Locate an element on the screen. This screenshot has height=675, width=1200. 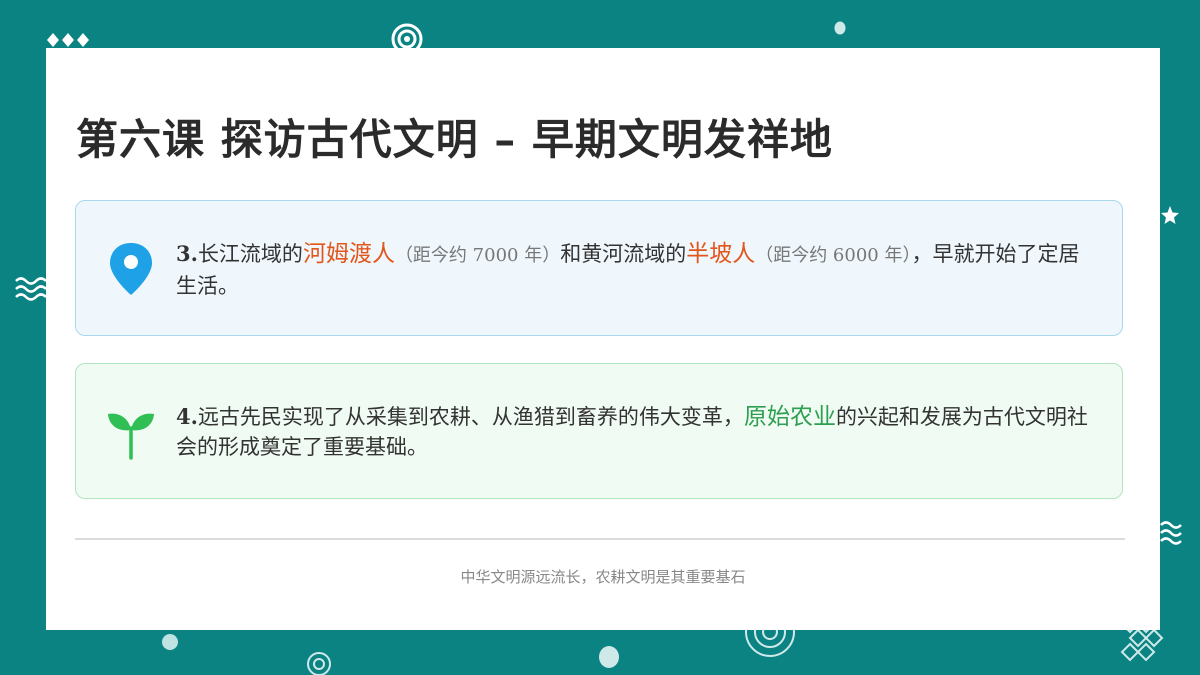
concentric-circle-icon is located at coordinates (770, 642).